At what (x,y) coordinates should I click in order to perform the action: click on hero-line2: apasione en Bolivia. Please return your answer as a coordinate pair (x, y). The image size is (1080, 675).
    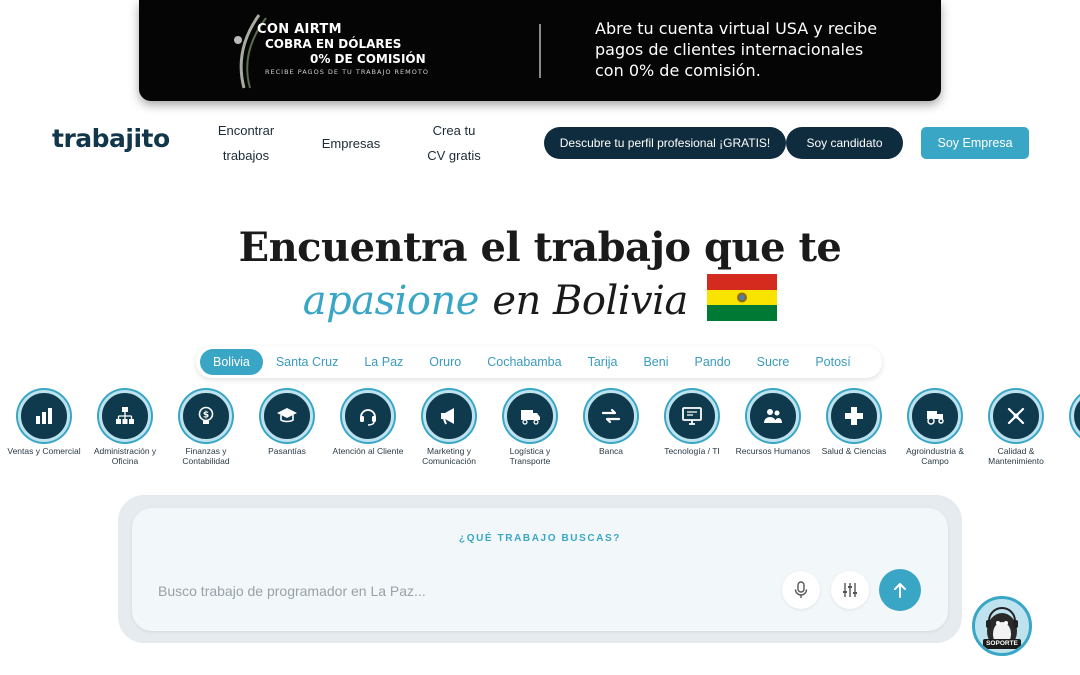
    Looking at the image, I should click on (540, 300).